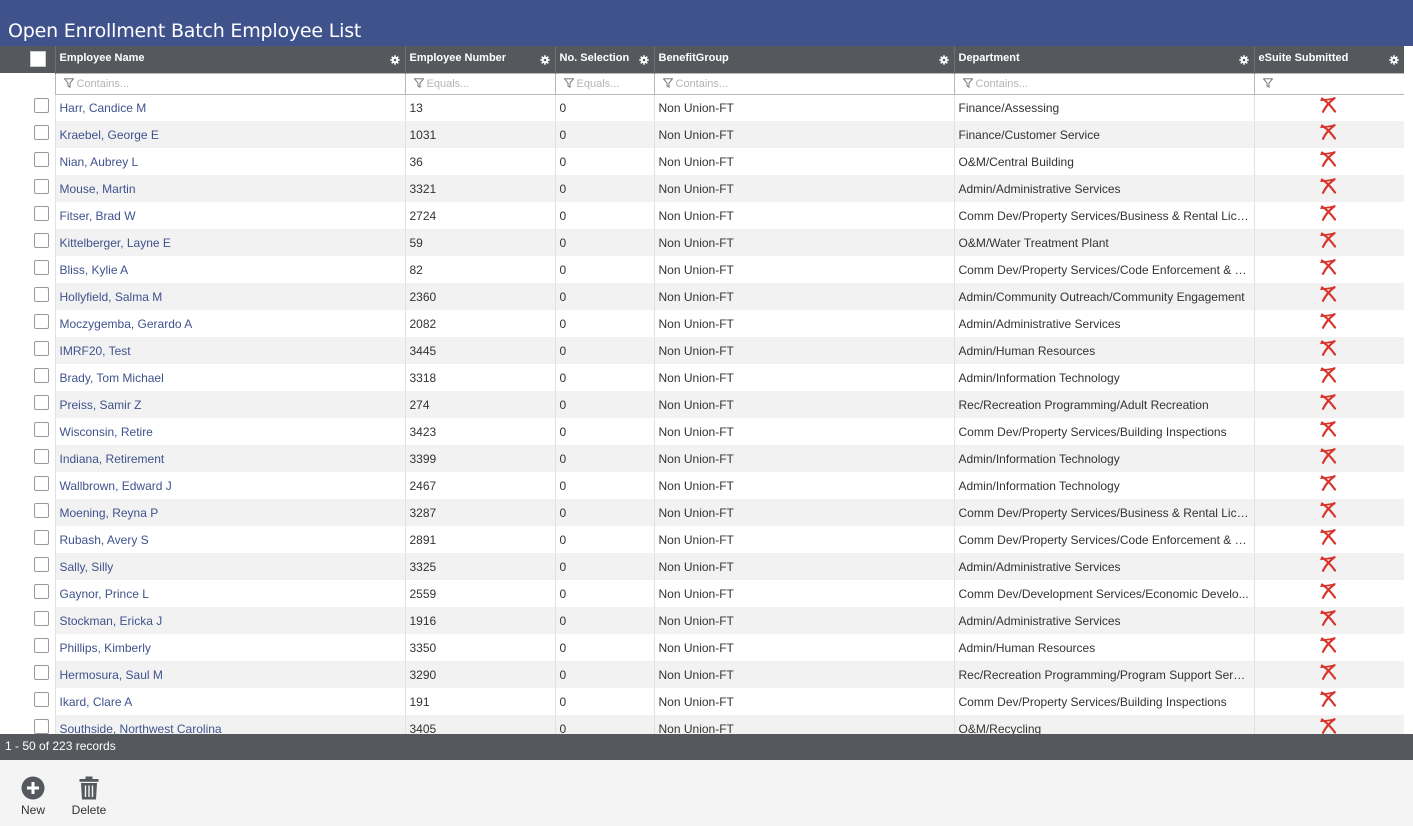 The height and width of the screenshot is (826, 1413). Describe the element at coordinates (104, 540) in the screenshot. I see `employee-name-link: Rubash, Avery S` at that location.